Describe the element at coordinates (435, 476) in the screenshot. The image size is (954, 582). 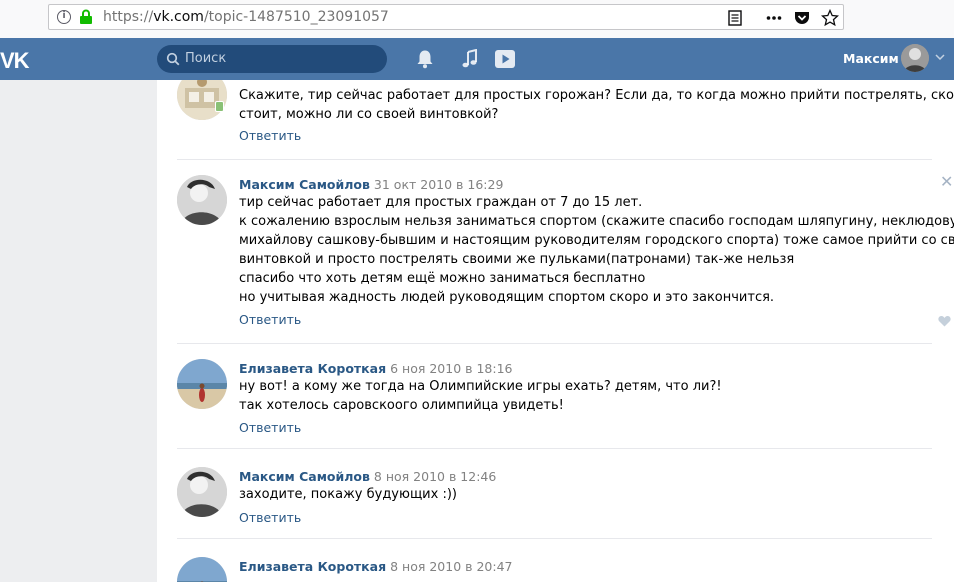
I see `comment-date: 8 ноя 2010 в 12:46` at that location.